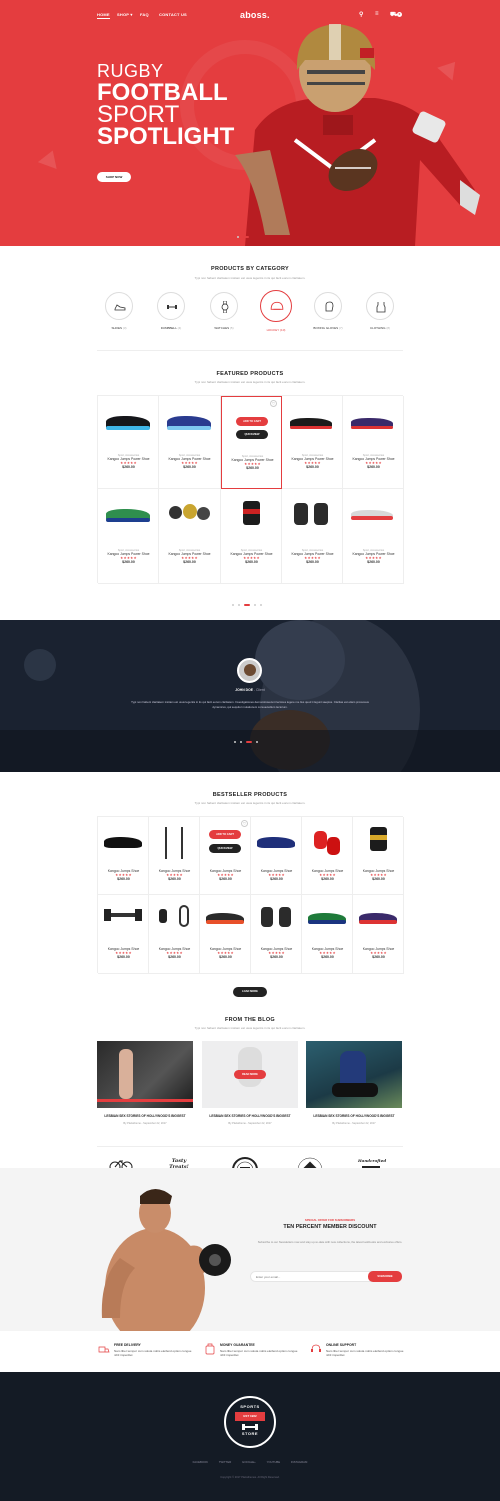 This screenshot has height=1501, width=500. What do you see at coordinates (301, 514) in the screenshot?
I see `product-image` at bounding box center [301, 514].